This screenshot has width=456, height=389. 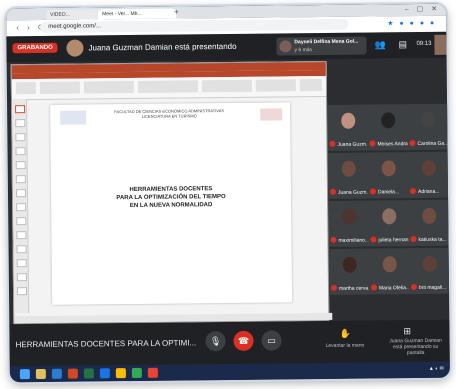 I want to click on self-view-thumbnail, so click(x=440, y=44).